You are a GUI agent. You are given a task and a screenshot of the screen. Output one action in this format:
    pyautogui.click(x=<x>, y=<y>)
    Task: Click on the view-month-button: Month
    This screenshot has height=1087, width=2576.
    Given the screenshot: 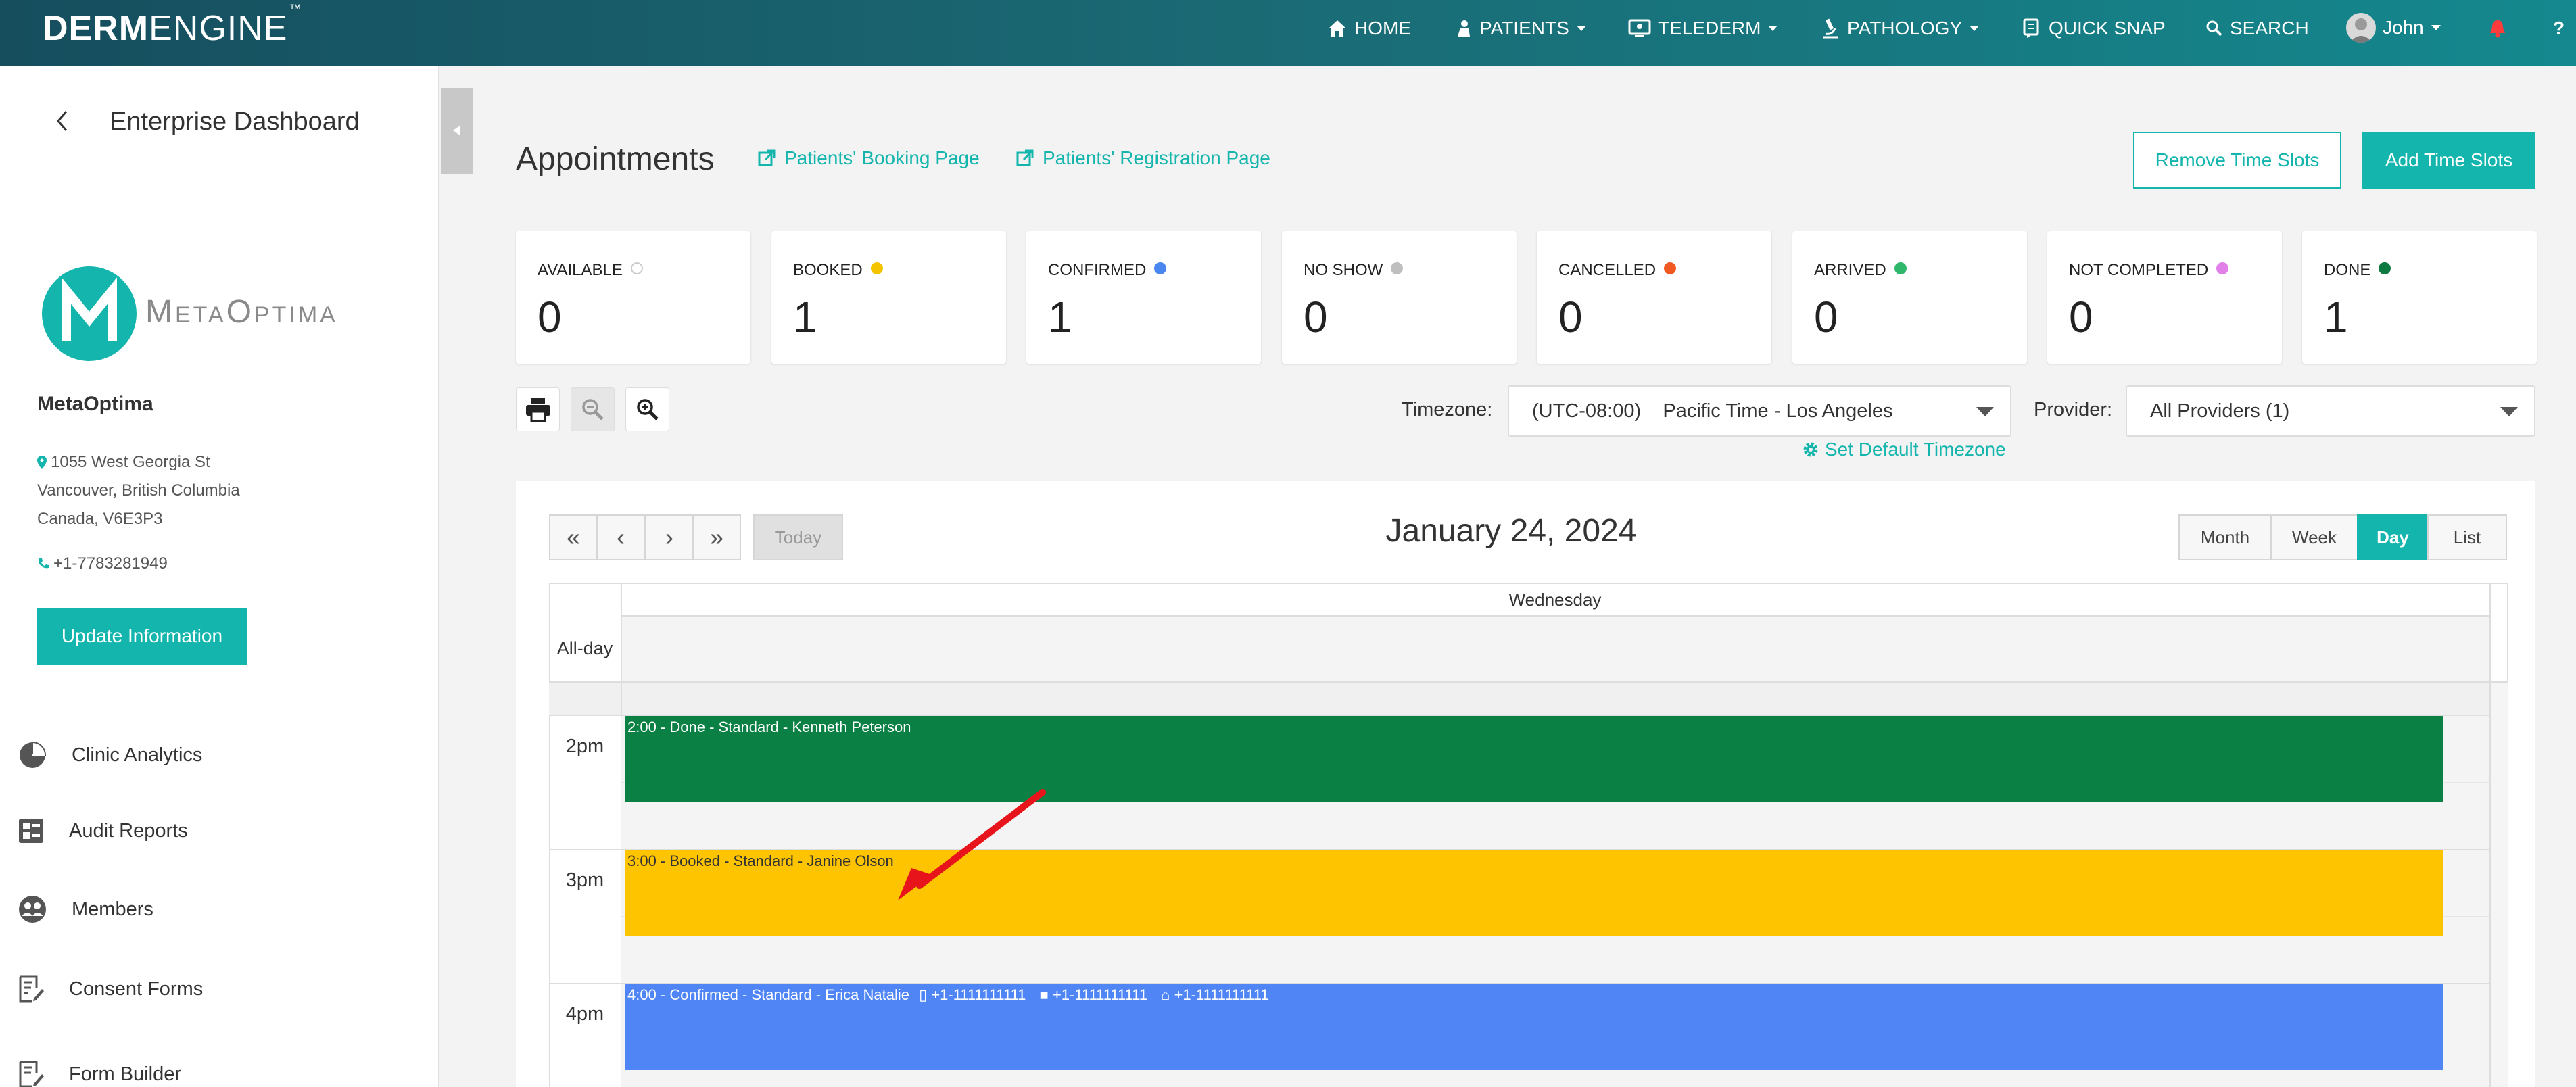 What is the action you would take?
    pyautogui.click(x=2225, y=537)
    